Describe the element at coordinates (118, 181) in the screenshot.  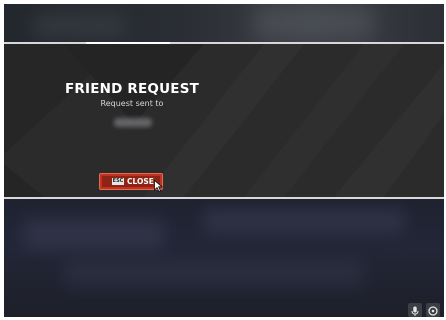
I see `esc-key-icon: ESC` at that location.